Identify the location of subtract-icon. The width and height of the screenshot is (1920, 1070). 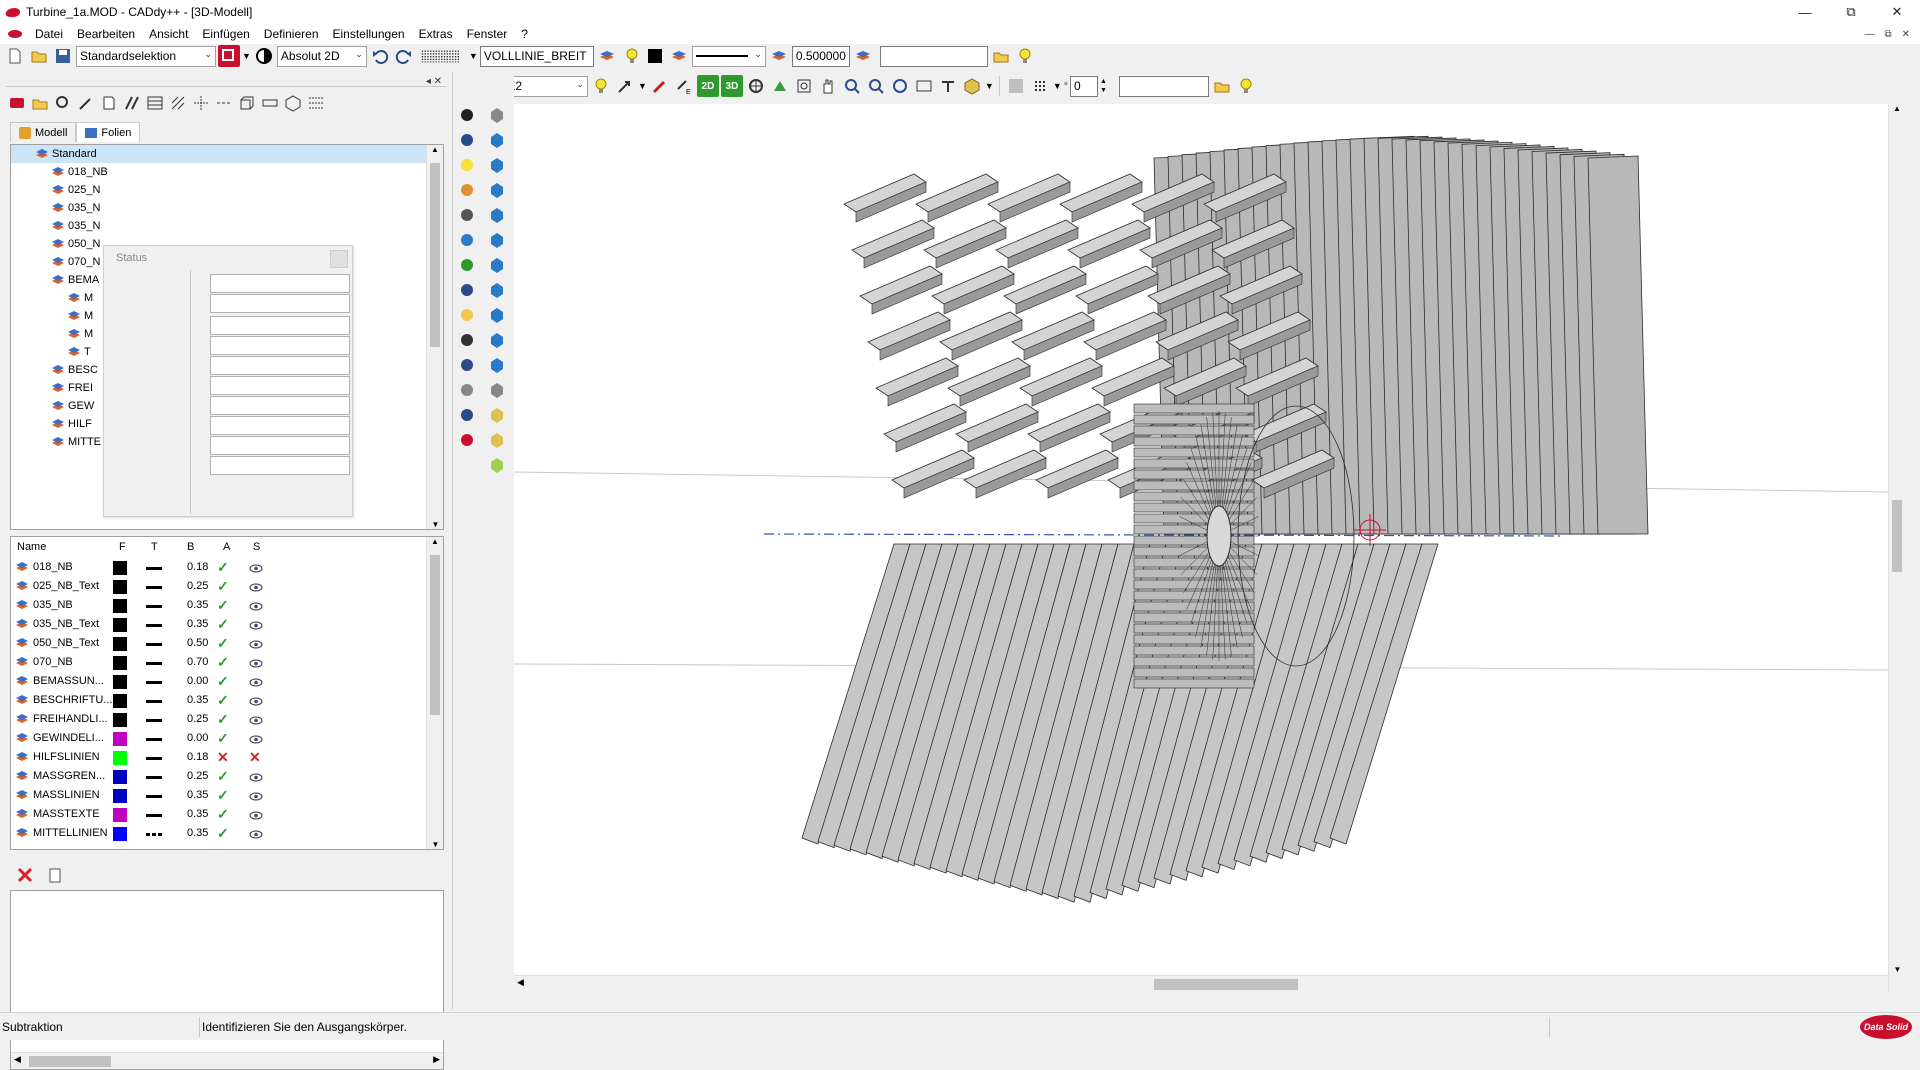
(497, 465).